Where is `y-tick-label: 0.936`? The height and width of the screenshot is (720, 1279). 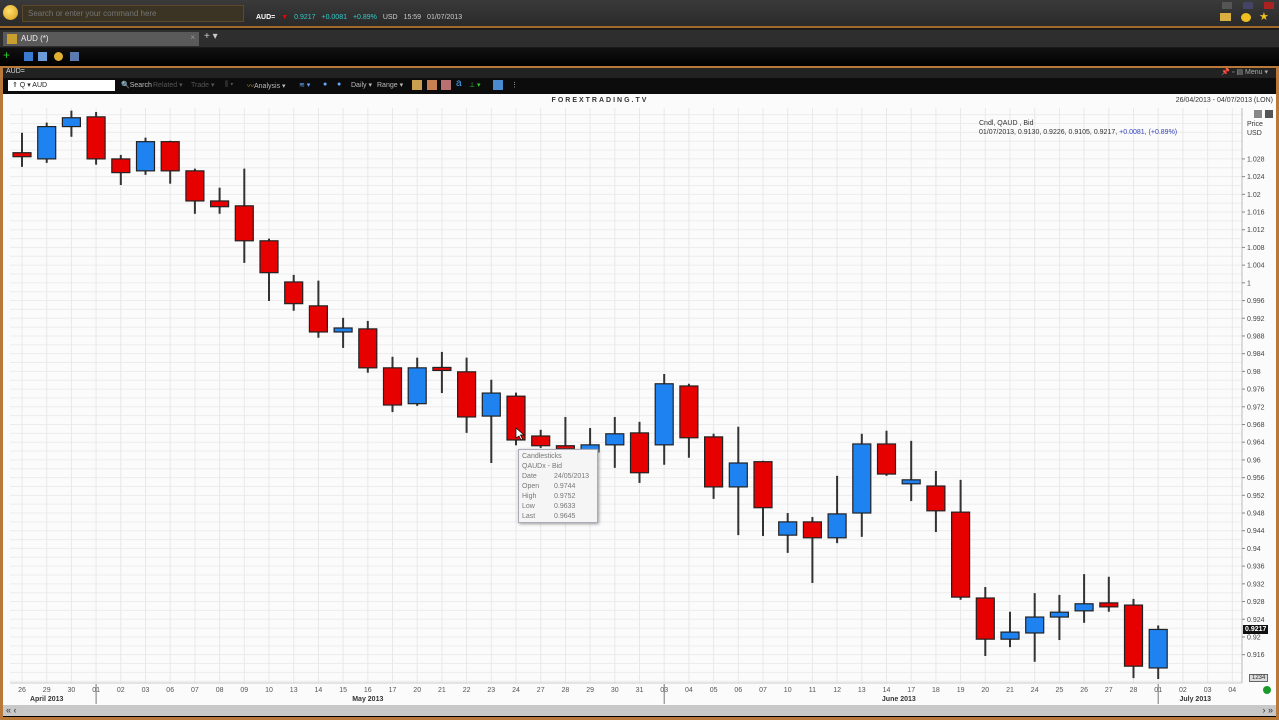
y-tick-label: 0.936 is located at coordinates (1256, 567).